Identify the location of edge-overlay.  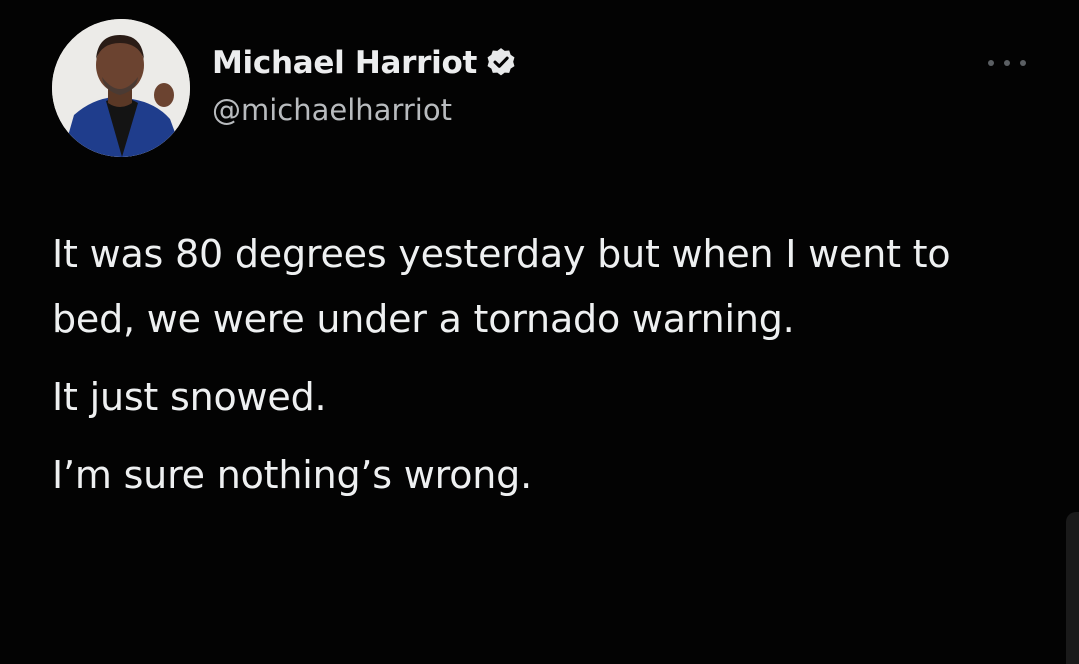
(1072, 588).